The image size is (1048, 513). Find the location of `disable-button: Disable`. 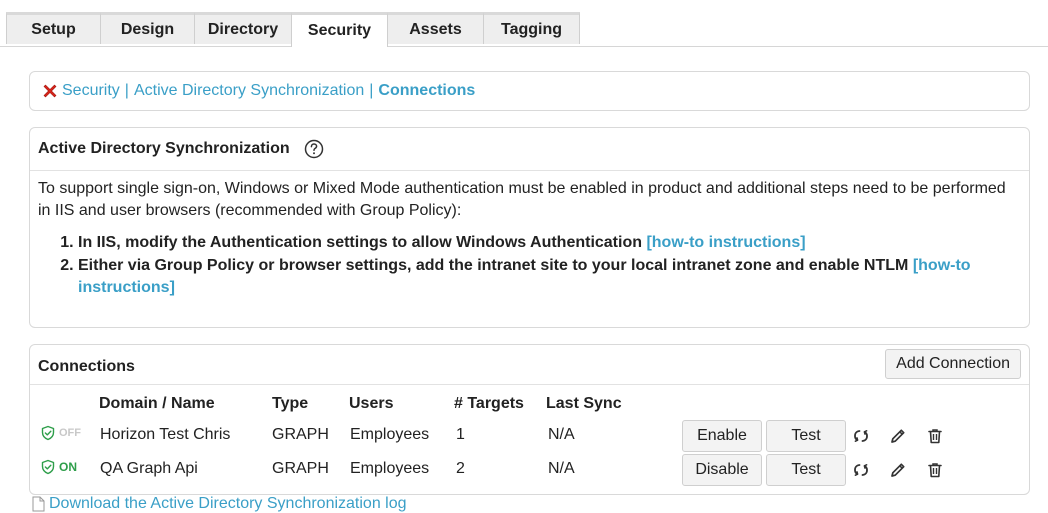

disable-button: Disable is located at coordinates (722, 470).